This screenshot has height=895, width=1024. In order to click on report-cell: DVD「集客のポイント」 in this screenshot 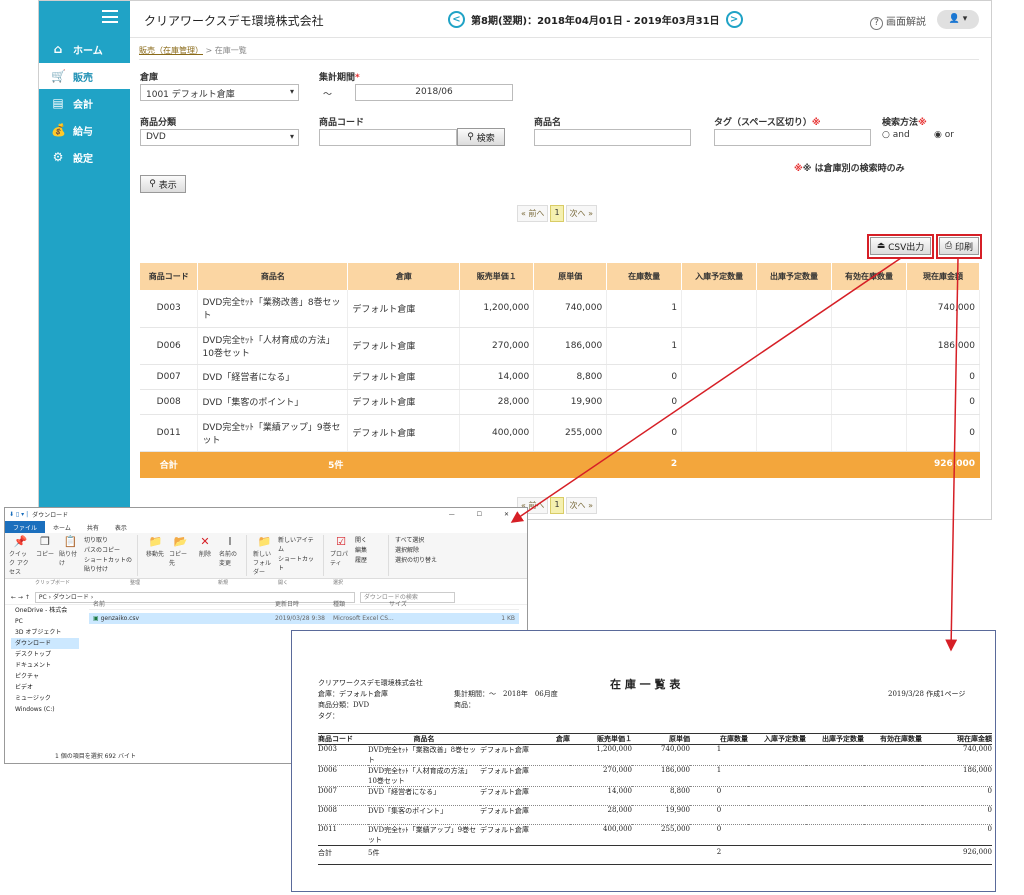, I will do `click(424, 815)`.